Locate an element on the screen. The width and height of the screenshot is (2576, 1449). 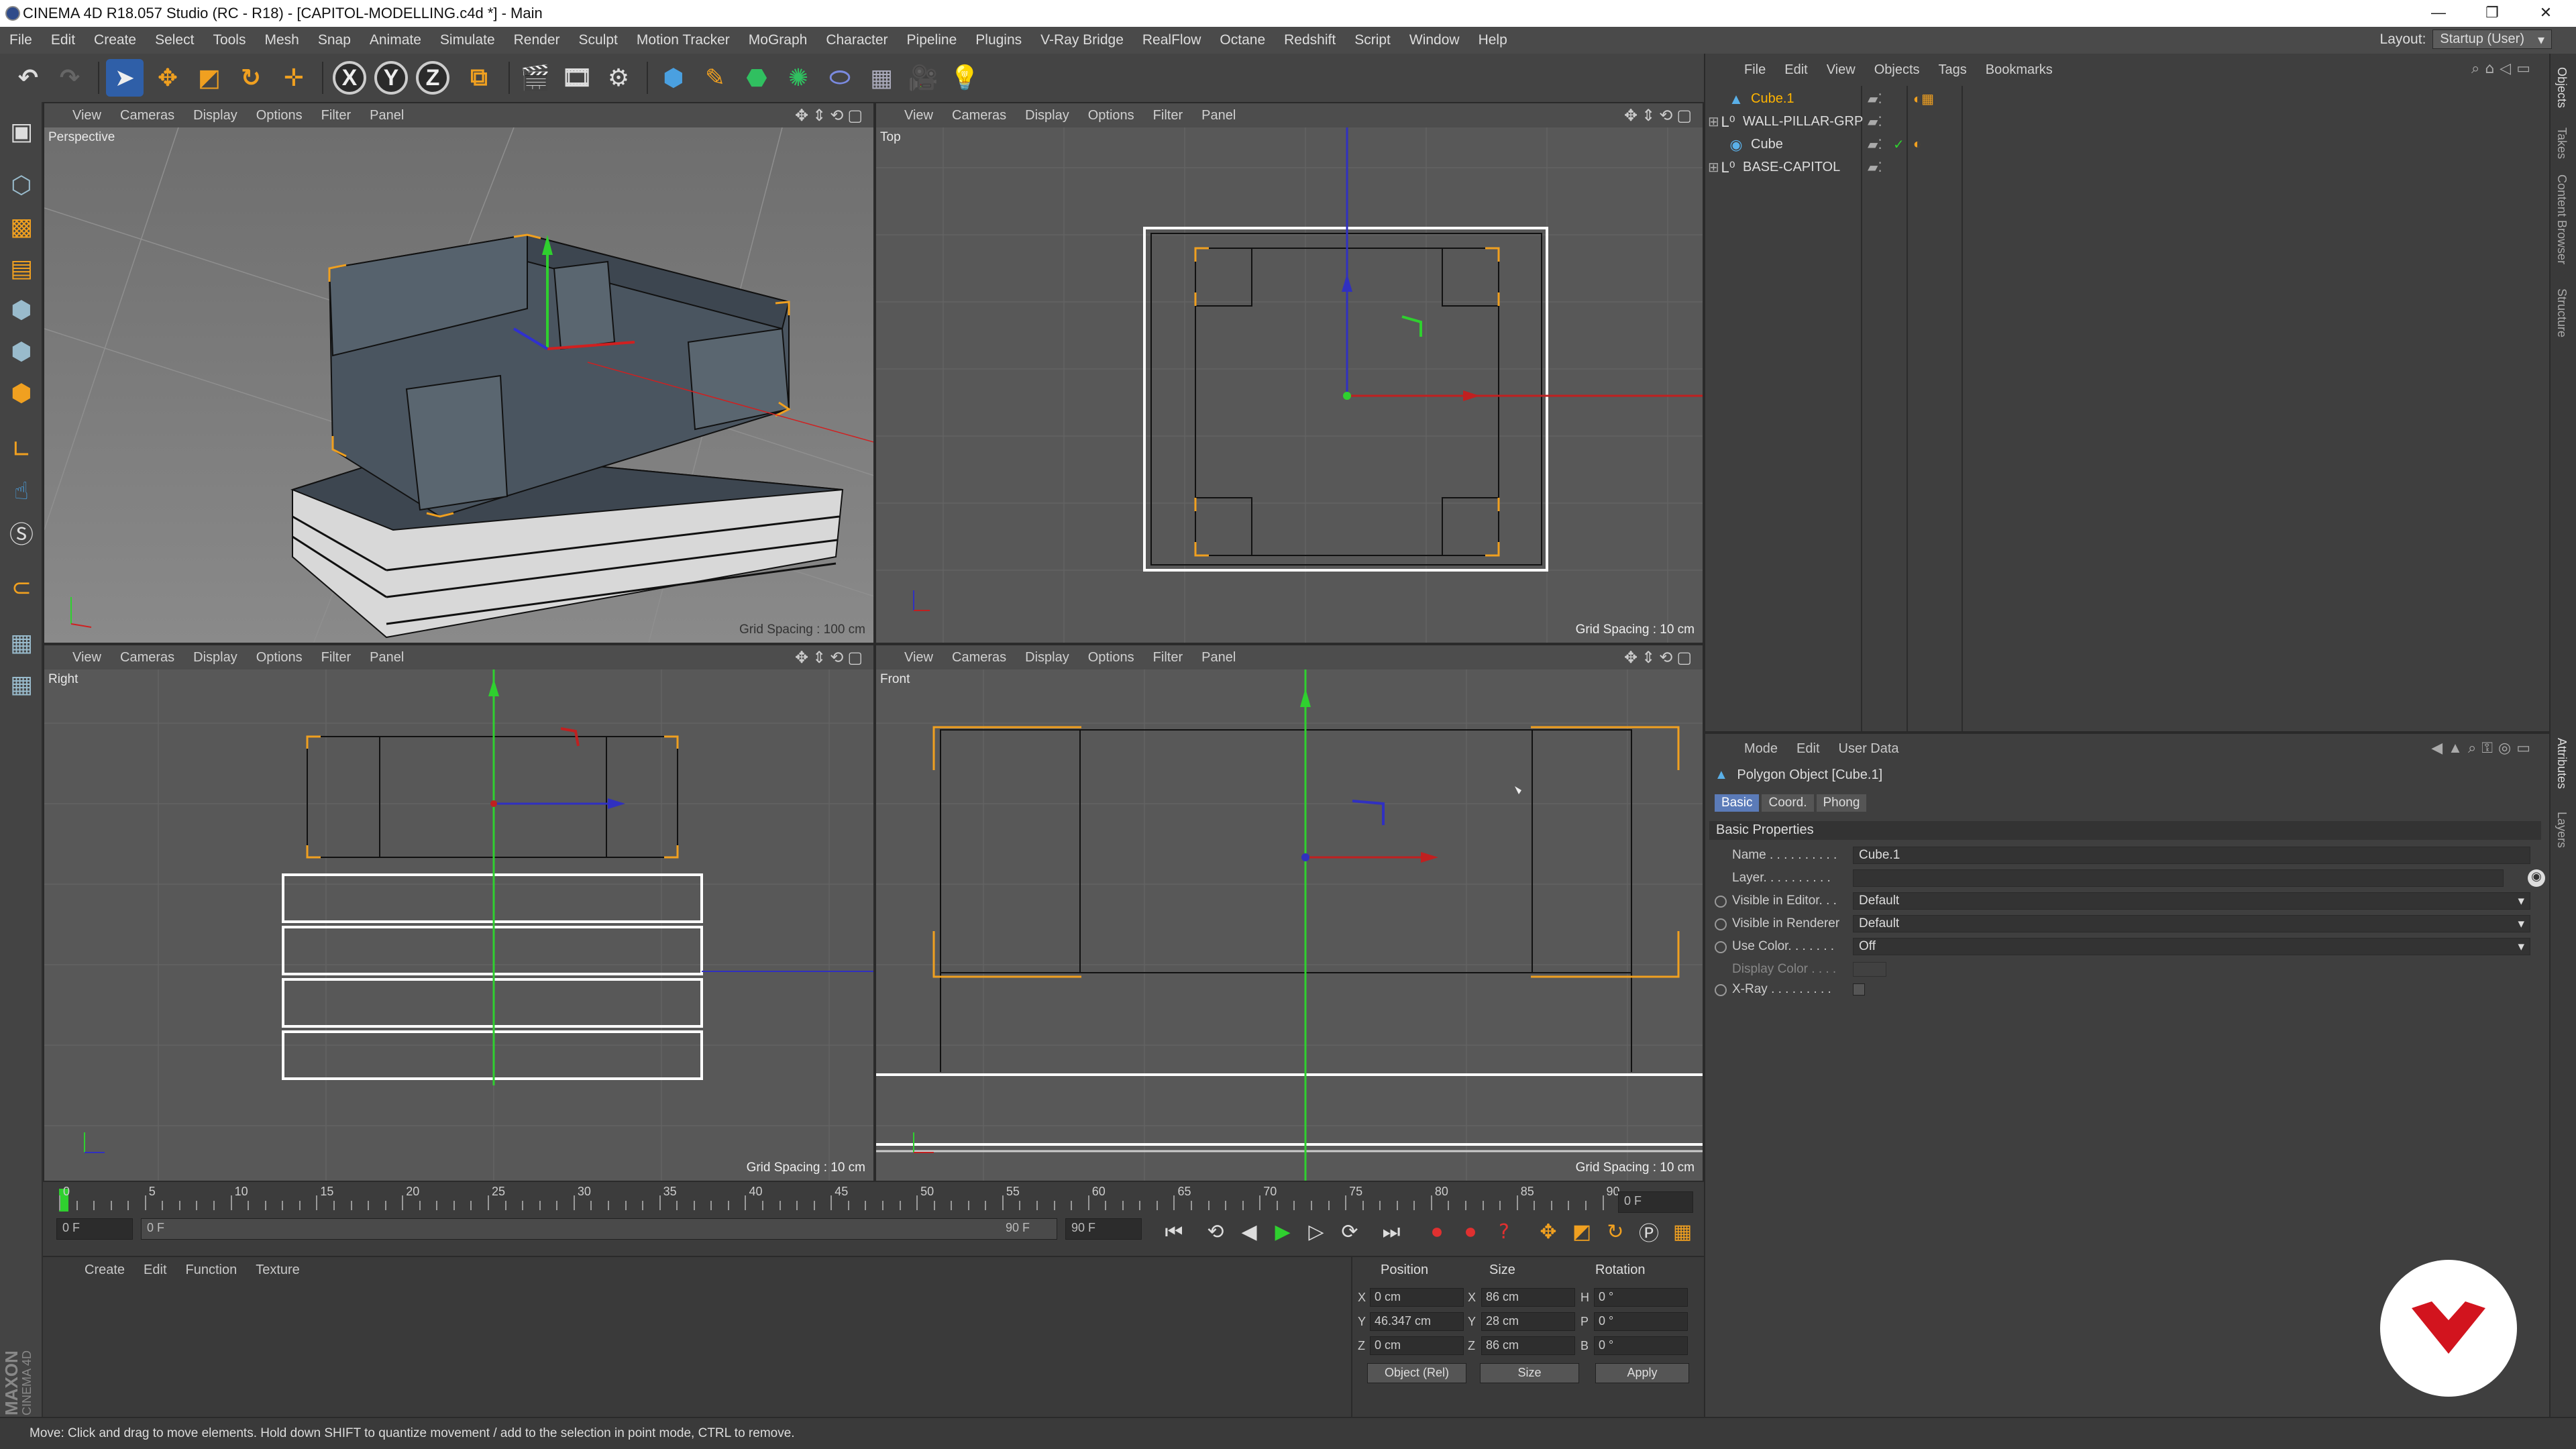
name-field: Cube.1 is located at coordinates (2191, 855).